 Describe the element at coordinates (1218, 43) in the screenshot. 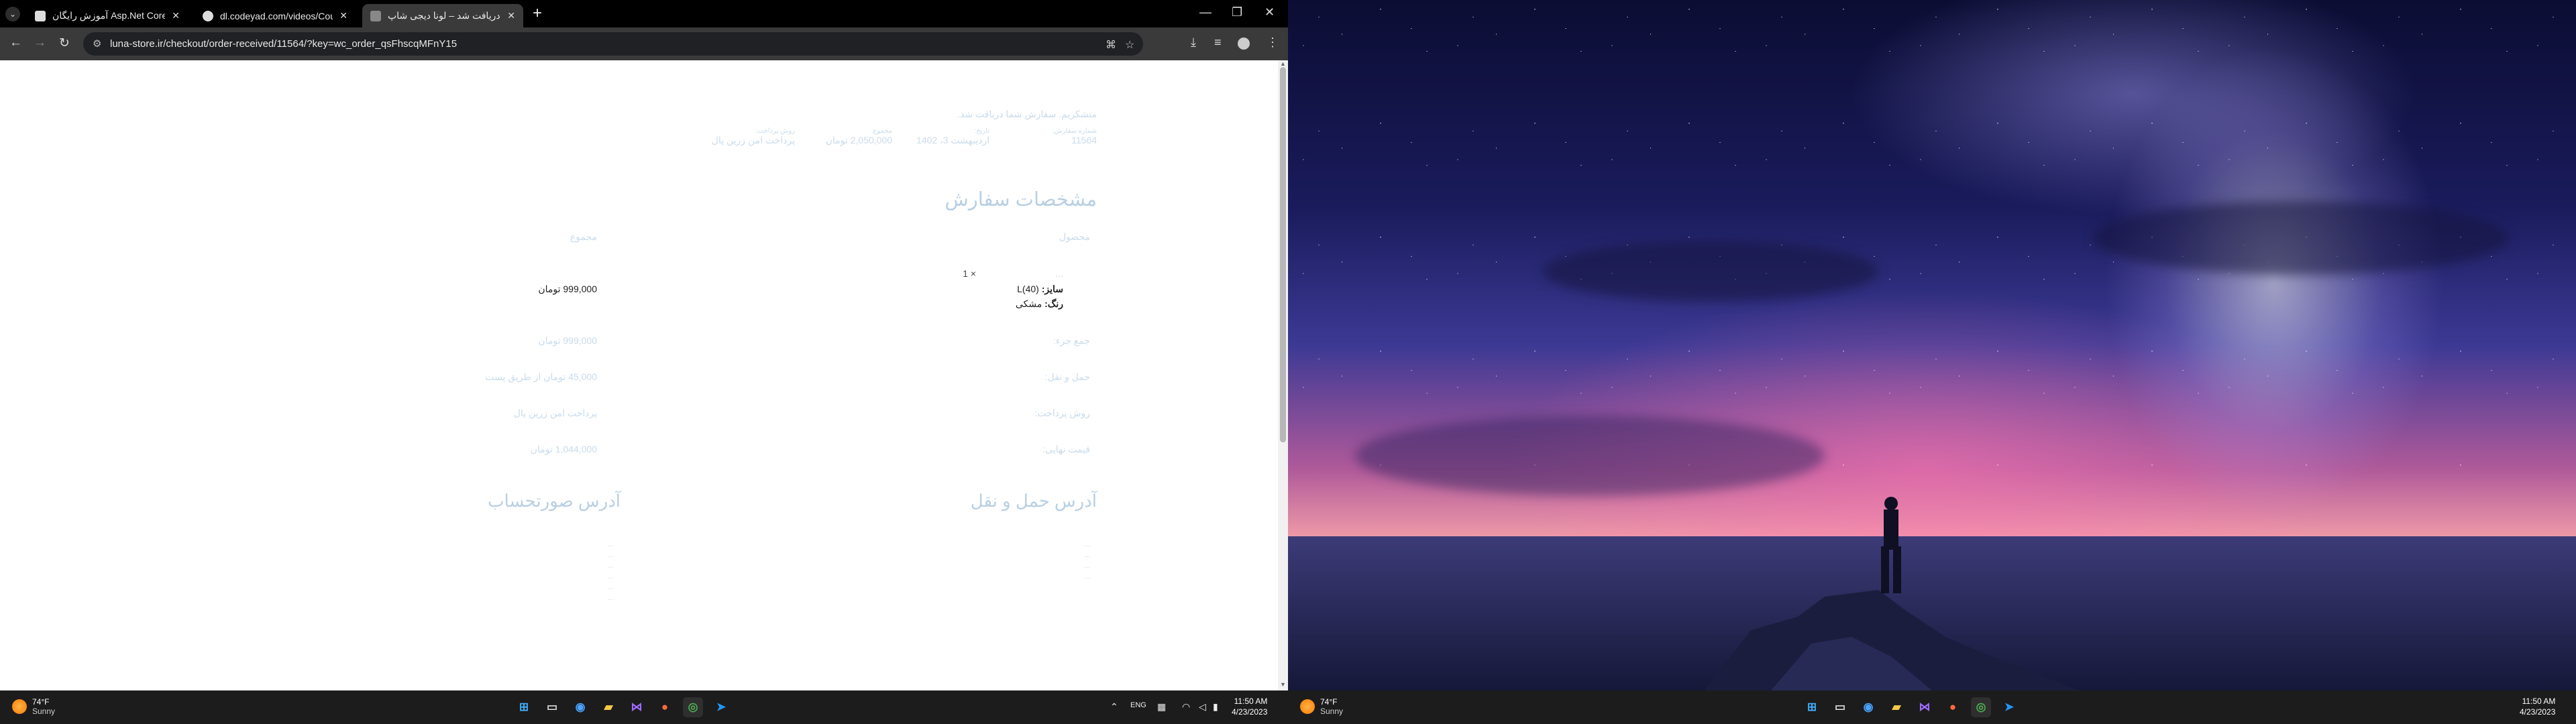

I see `extensions-icon: ≡` at that location.